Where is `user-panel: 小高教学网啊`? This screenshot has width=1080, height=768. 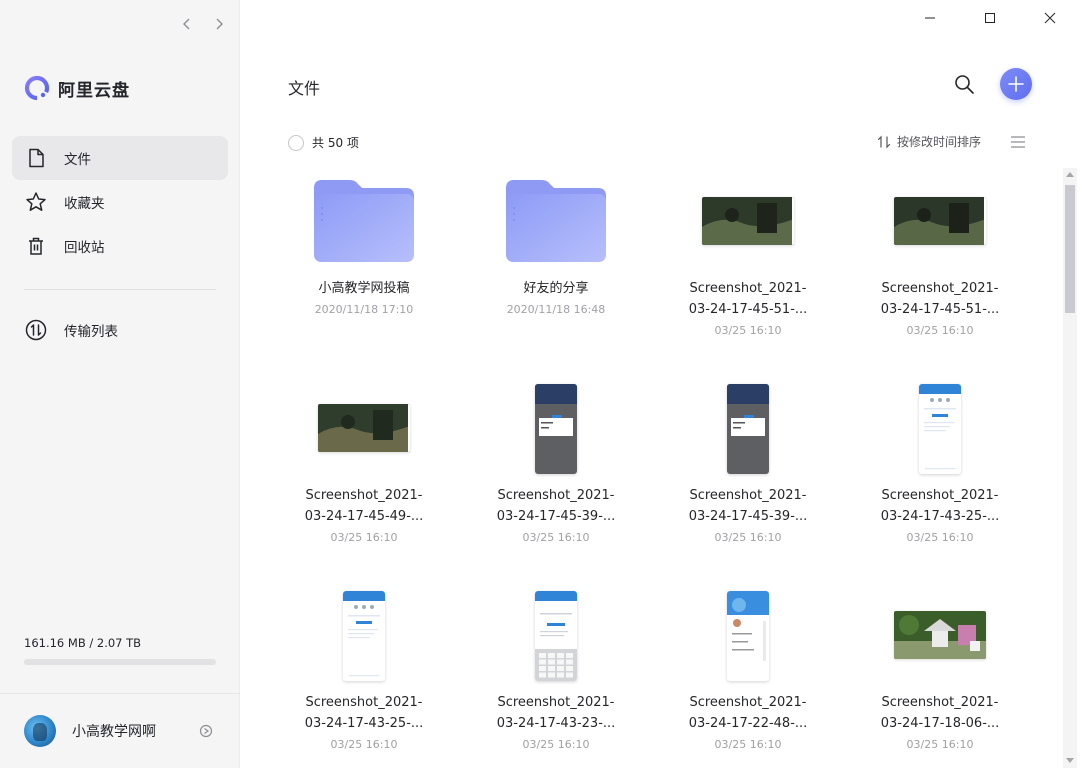
user-panel: 小高教学网啊 is located at coordinates (120, 730).